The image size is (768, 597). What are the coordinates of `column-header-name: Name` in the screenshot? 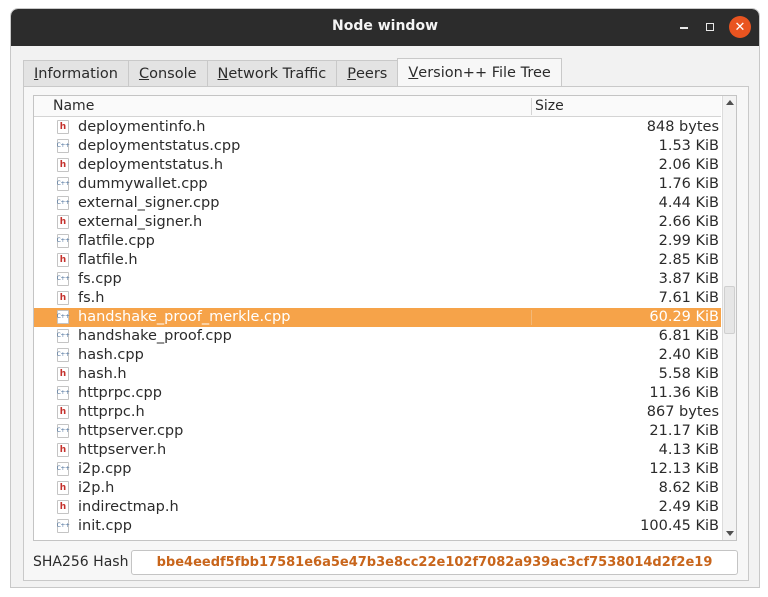 It's located at (73, 106).